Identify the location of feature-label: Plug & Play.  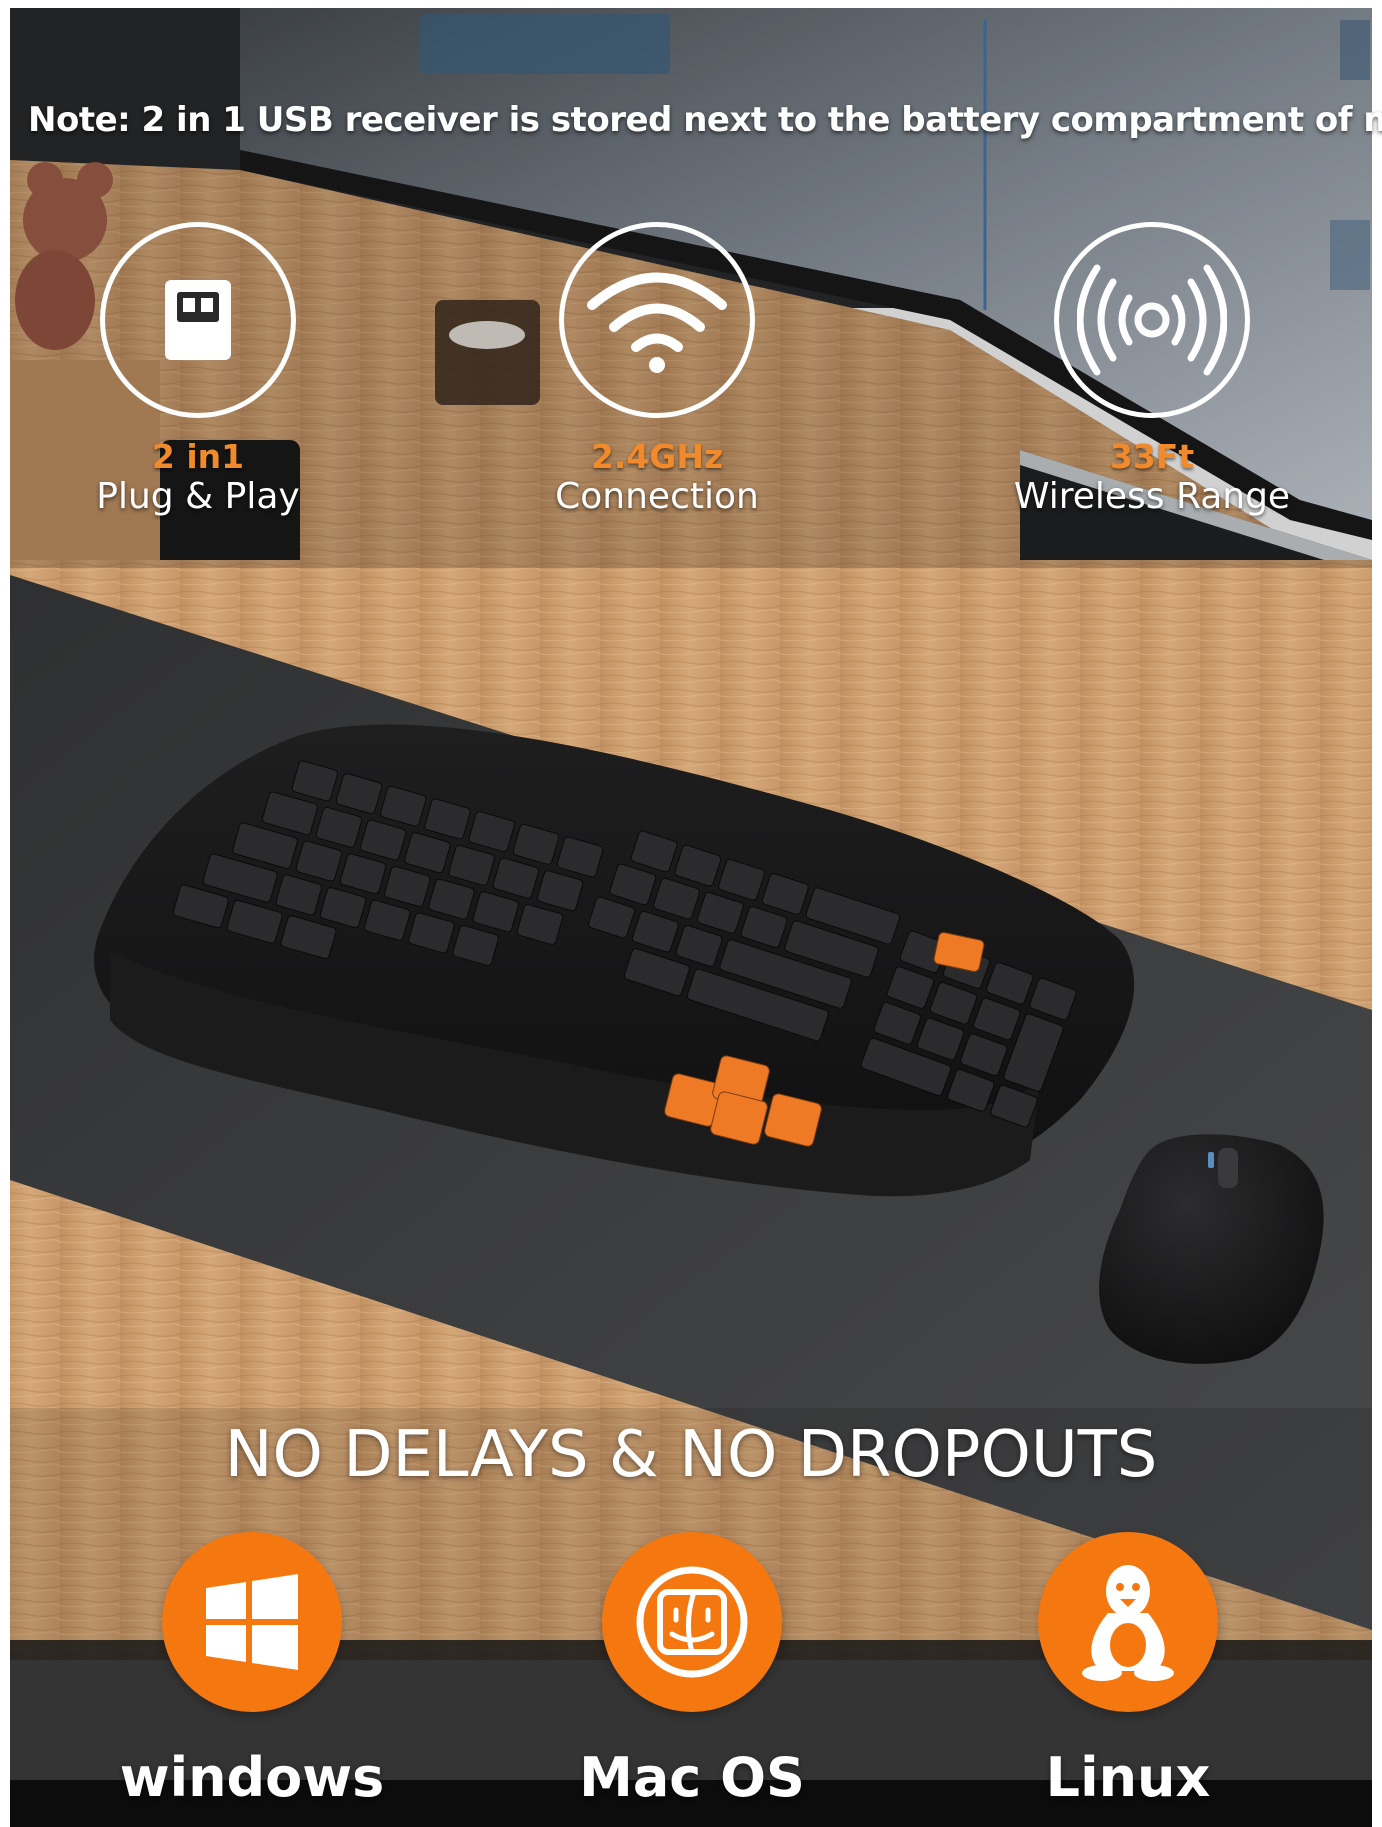
(198, 496).